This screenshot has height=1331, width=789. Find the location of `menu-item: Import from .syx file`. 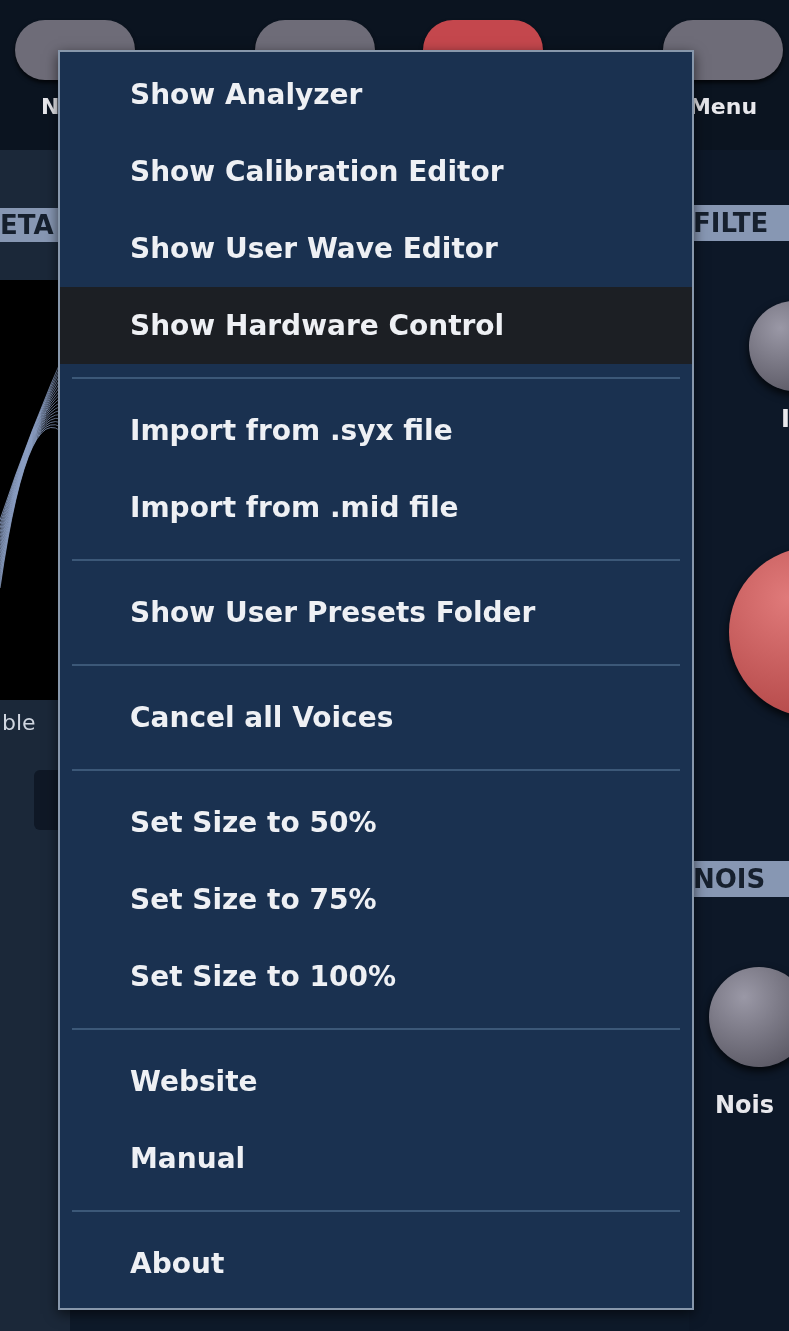

menu-item: Import from .syx file is located at coordinates (376, 430).